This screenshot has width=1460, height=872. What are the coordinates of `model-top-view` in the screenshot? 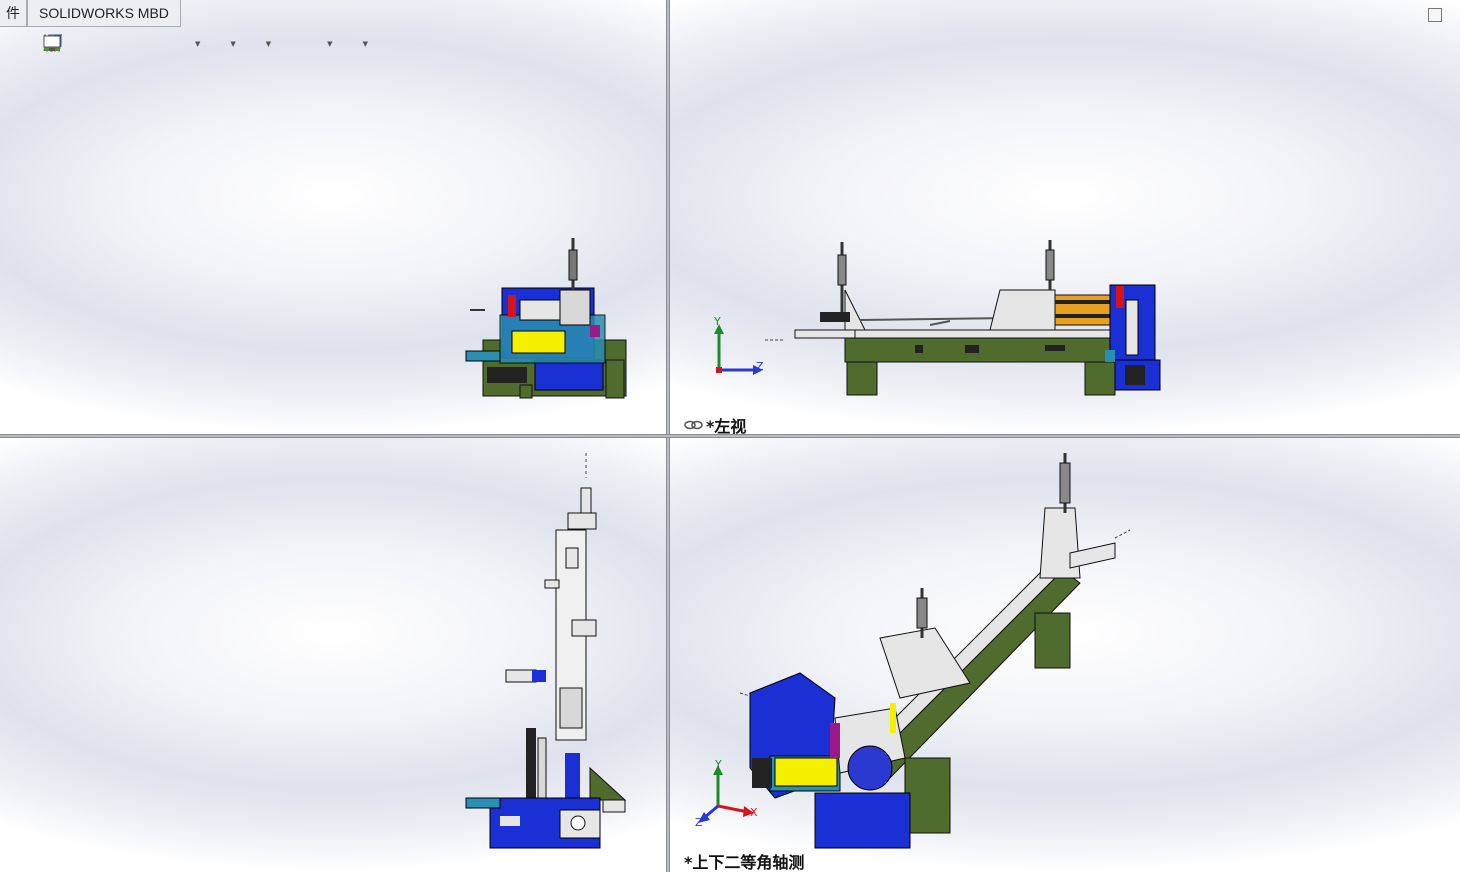 It's located at (546, 651).